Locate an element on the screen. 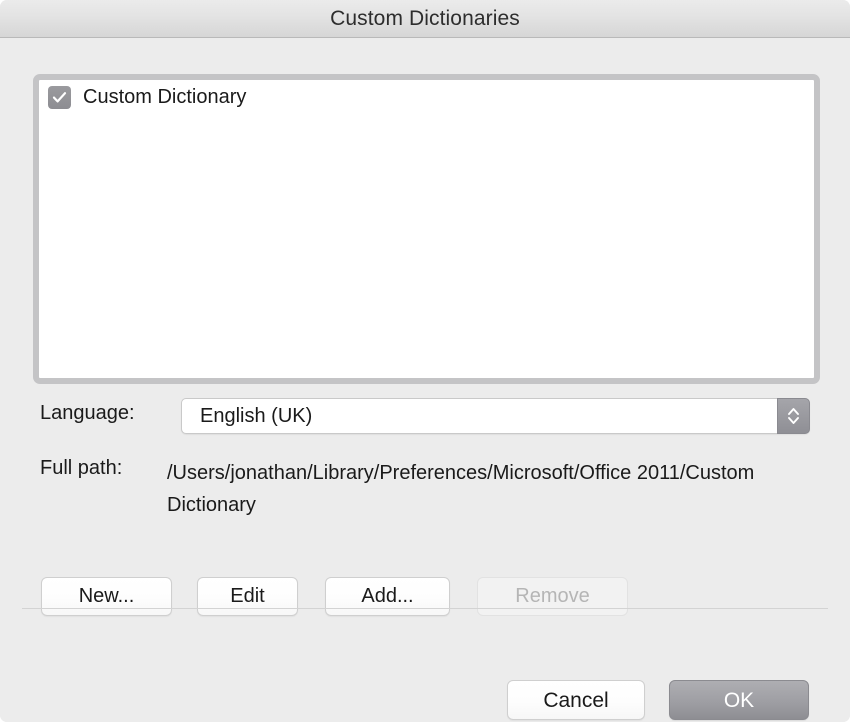 This screenshot has width=850, height=722. edit-button: Edit is located at coordinates (247, 596).